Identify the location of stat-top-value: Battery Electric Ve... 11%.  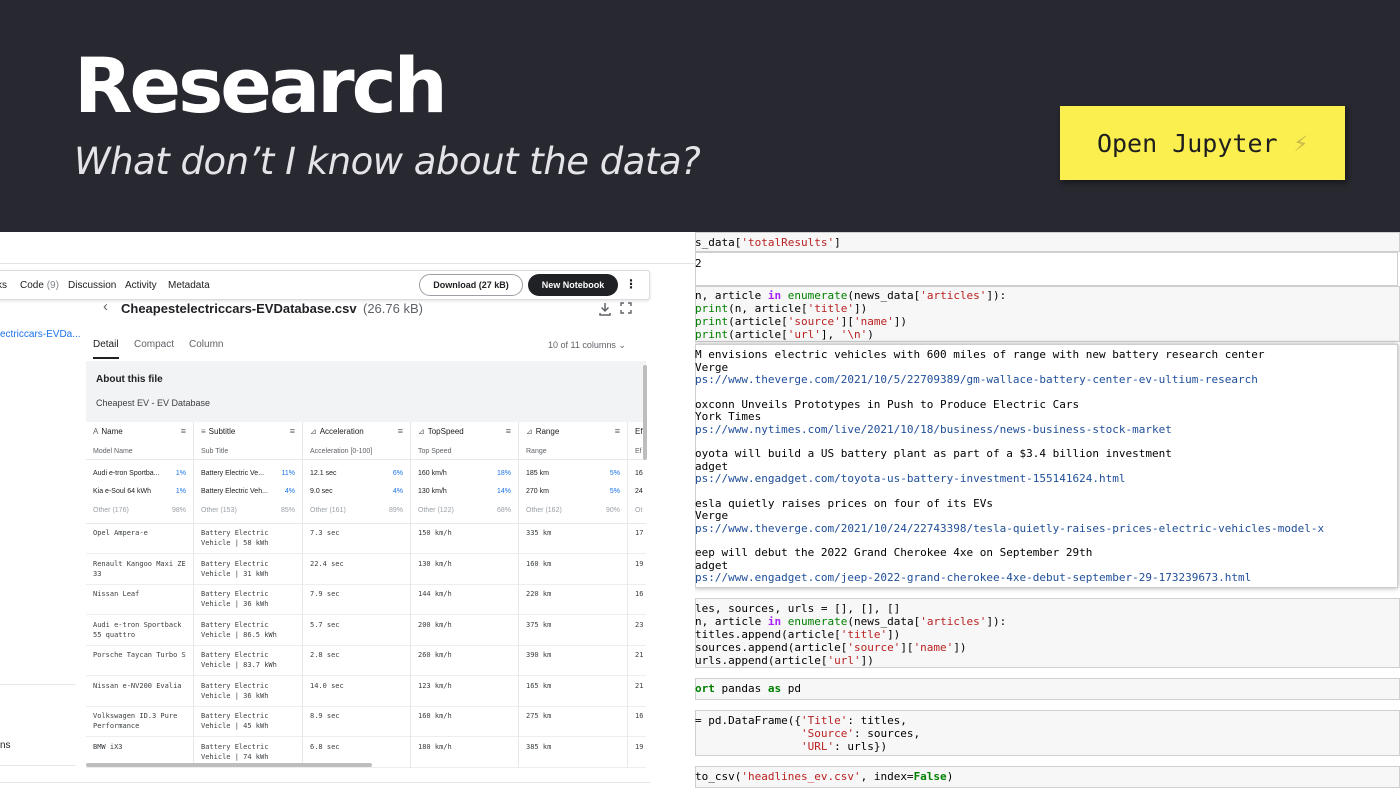
(248, 473).